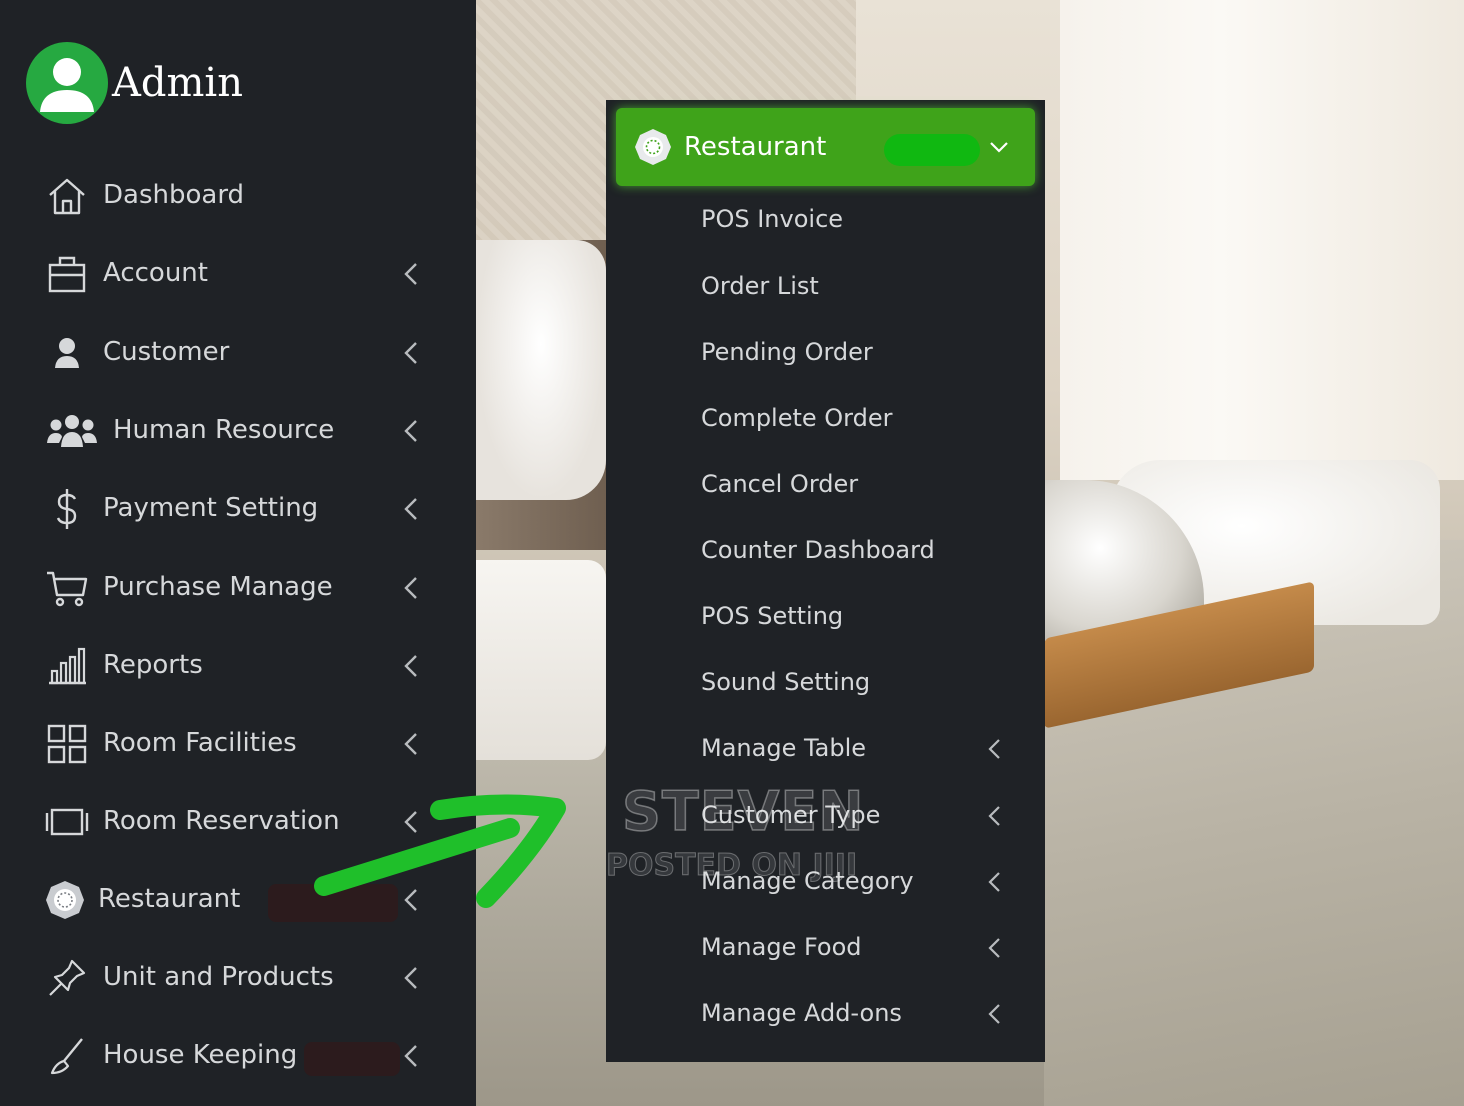  Describe the element at coordinates (825, 286) in the screenshot. I see `submenu-item-order-list: Order List` at that location.